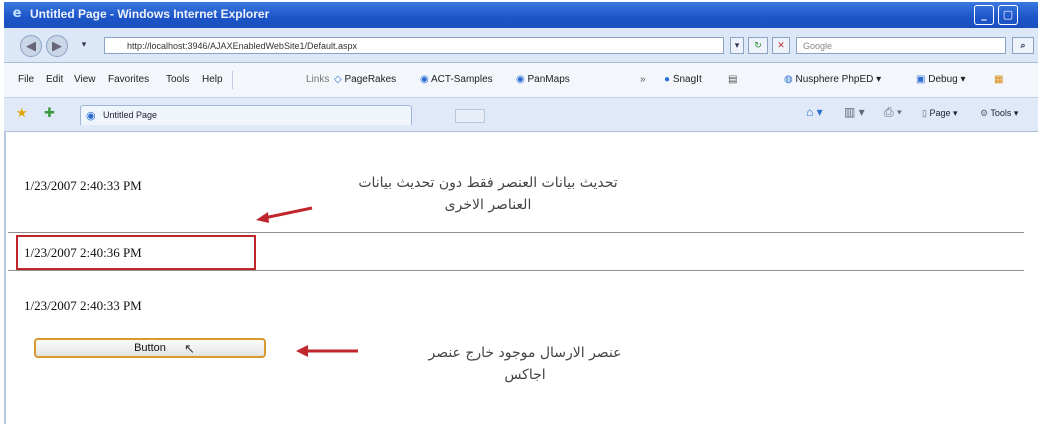  I want to click on menu-divider, so click(232, 80).